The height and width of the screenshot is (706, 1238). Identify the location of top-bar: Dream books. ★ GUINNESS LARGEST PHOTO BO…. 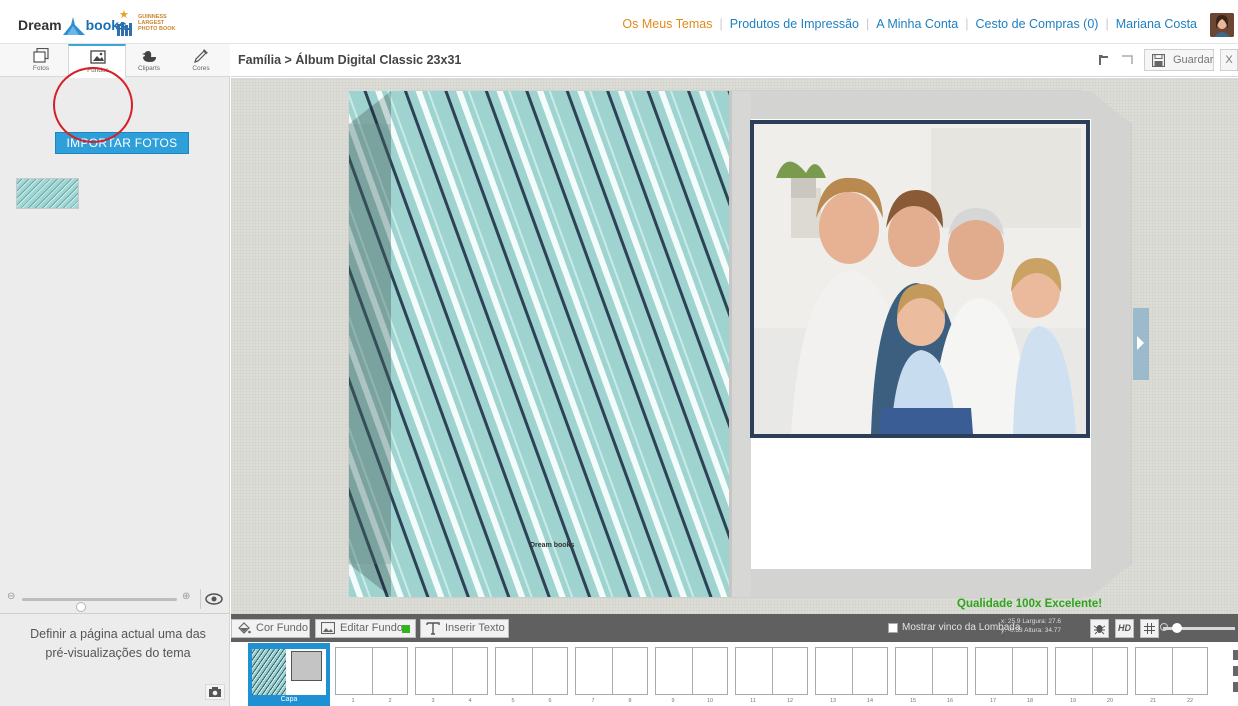
(619, 22).